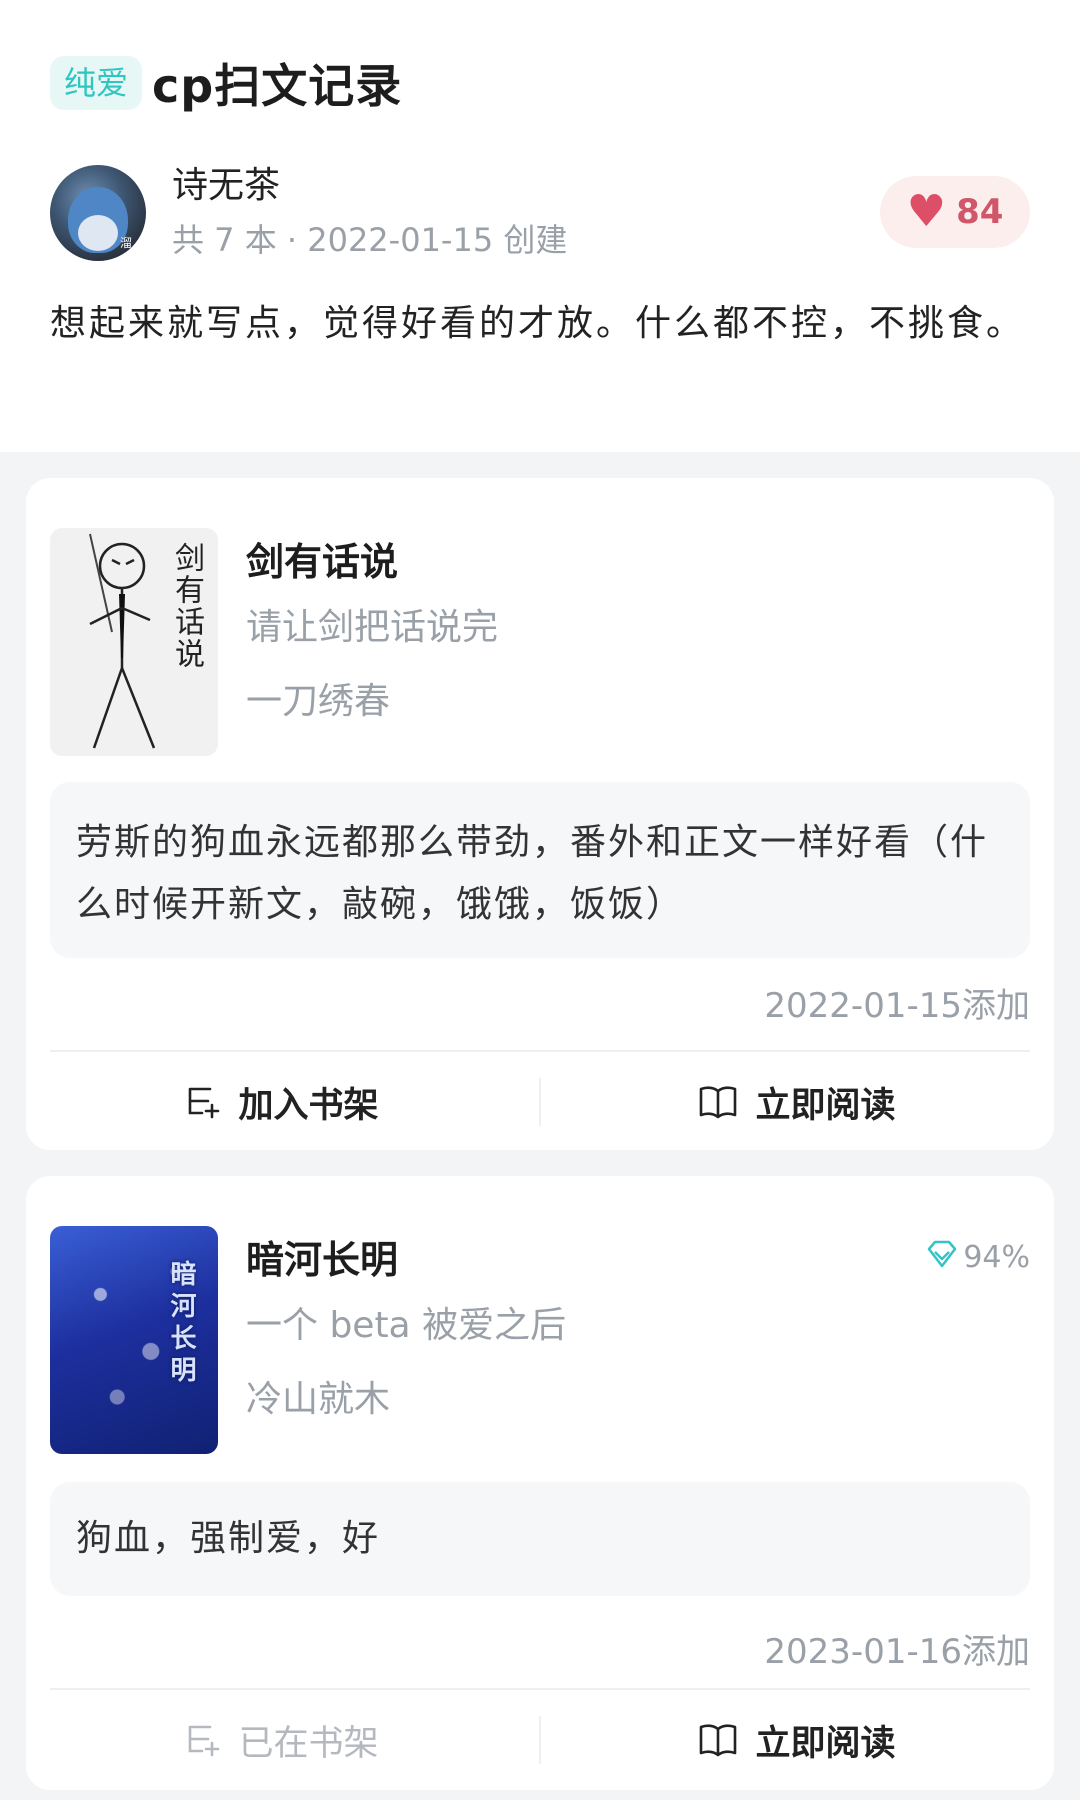 This screenshot has width=1080, height=1800. I want to click on review-text: 劳斯的狗血永远都那么带劲，番外和正文一样好看（什么时候开新文，敲碗，饿饿，饭饭）, so click(540, 870).